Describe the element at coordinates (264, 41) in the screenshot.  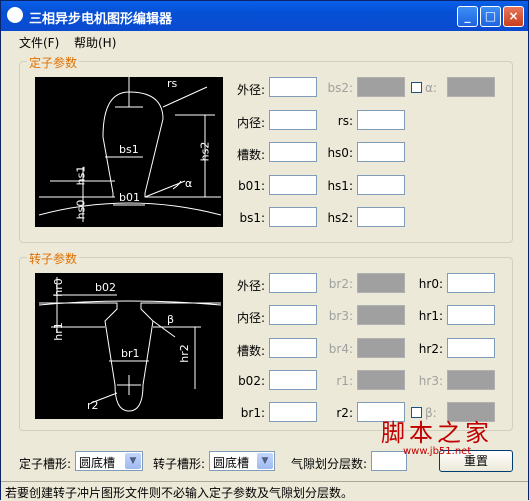
I see `menu-bar: 文件(F) 帮助(H)` at that location.